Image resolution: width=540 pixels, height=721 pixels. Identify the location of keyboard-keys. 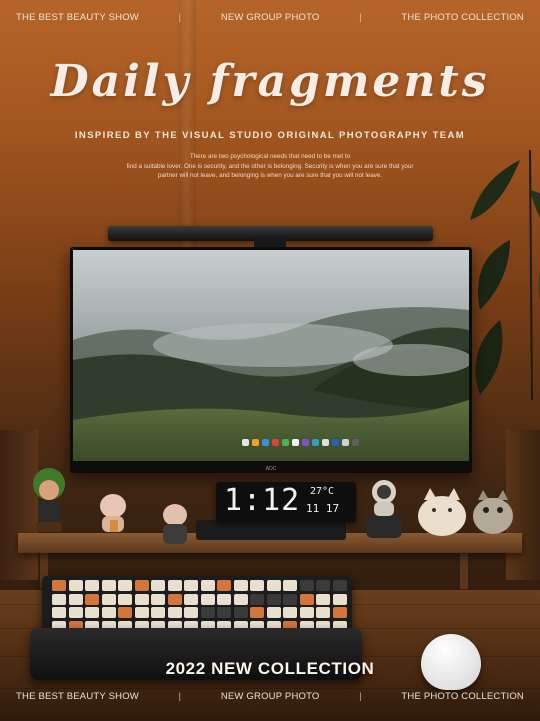
(199, 606).